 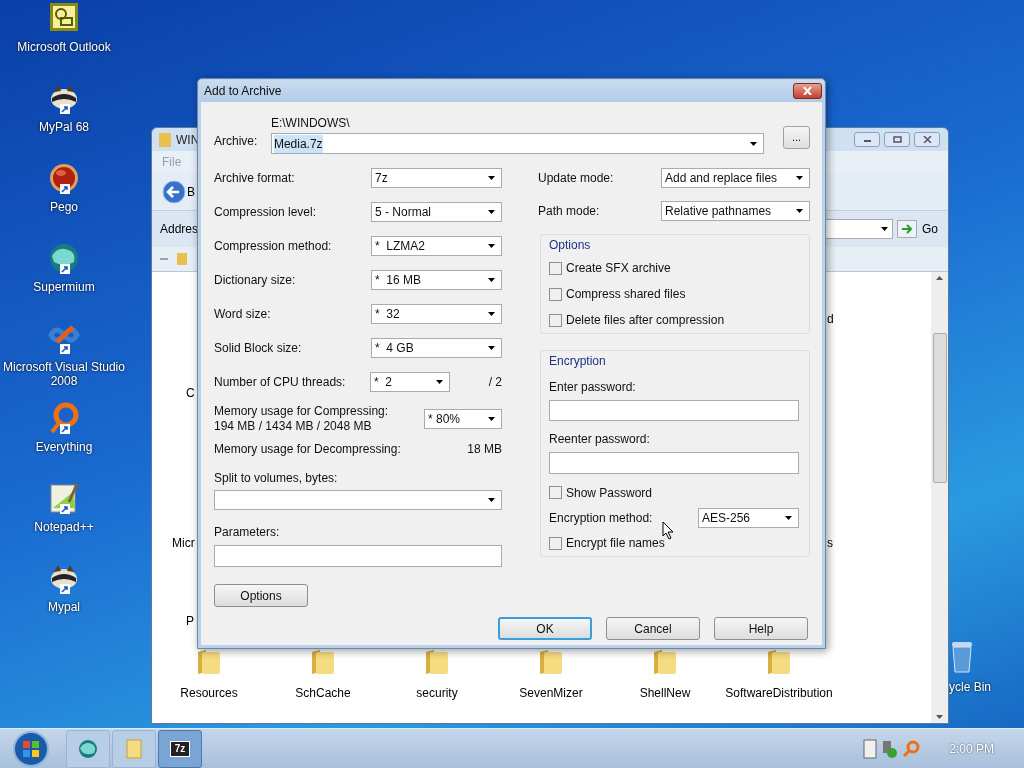 What do you see at coordinates (830, 319) in the screenshot?
I see `file-label: d` at bounding box center [830, 319].